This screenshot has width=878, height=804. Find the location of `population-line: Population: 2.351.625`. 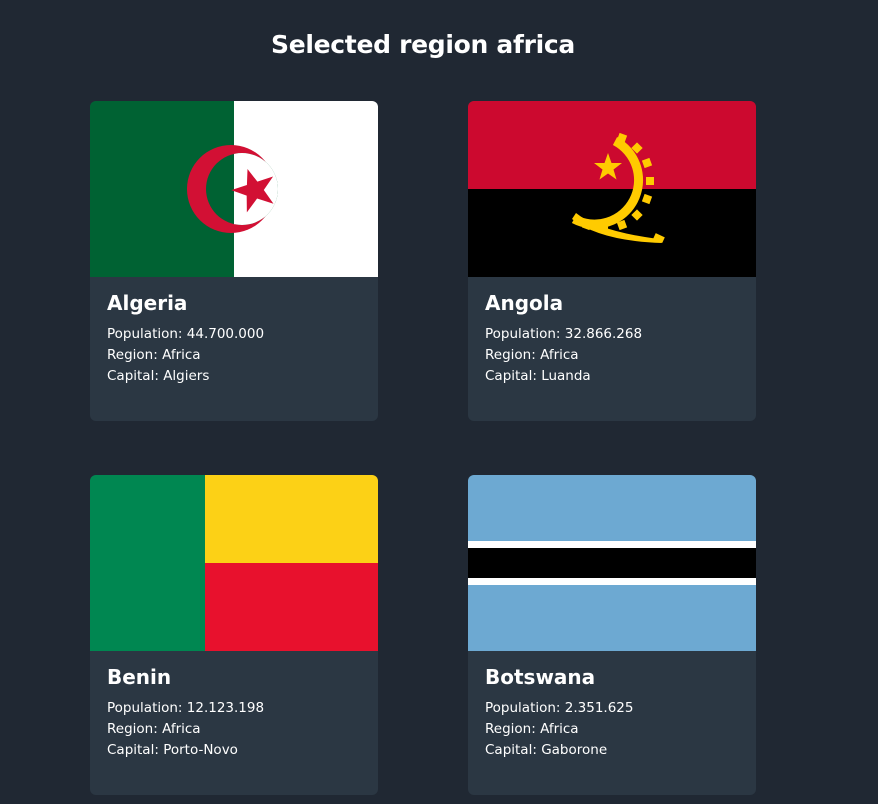

population-line: Population: 2.351.625 is located at coordinates (612, 708).